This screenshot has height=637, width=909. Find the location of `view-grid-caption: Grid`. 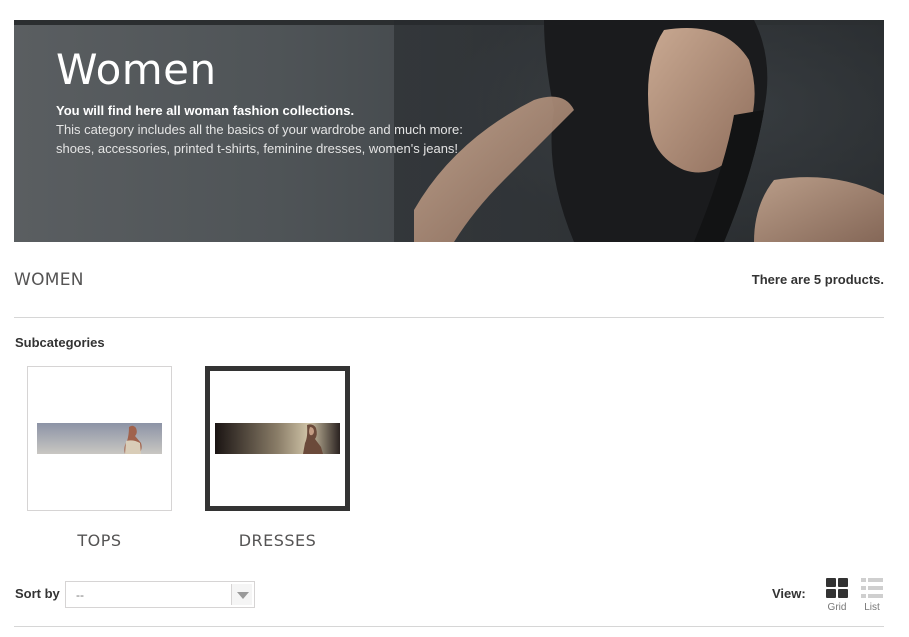

view-grid-caption: Grid is located at coordinates (837, 607).